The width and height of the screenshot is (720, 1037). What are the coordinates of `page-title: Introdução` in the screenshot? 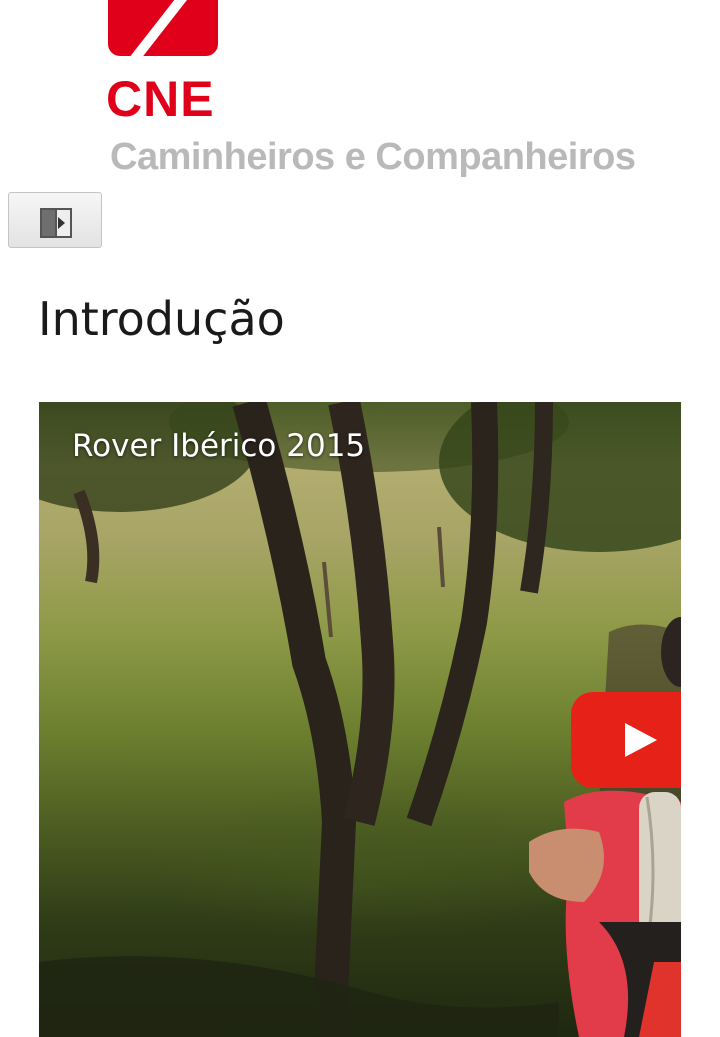 It's located at (161, 319).